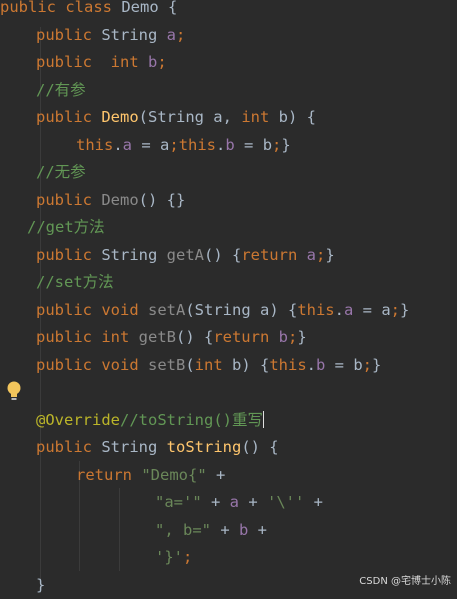  Describe the element at coordinates (174, 474) in the screenshot. I see `code-token: "Demo{"` at that location.